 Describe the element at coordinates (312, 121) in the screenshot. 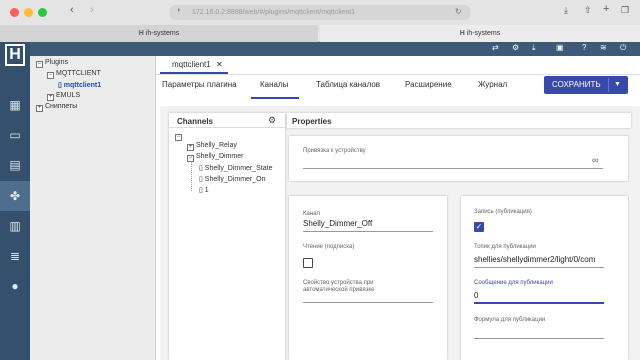

I see `properties-header: Properties` at that location.